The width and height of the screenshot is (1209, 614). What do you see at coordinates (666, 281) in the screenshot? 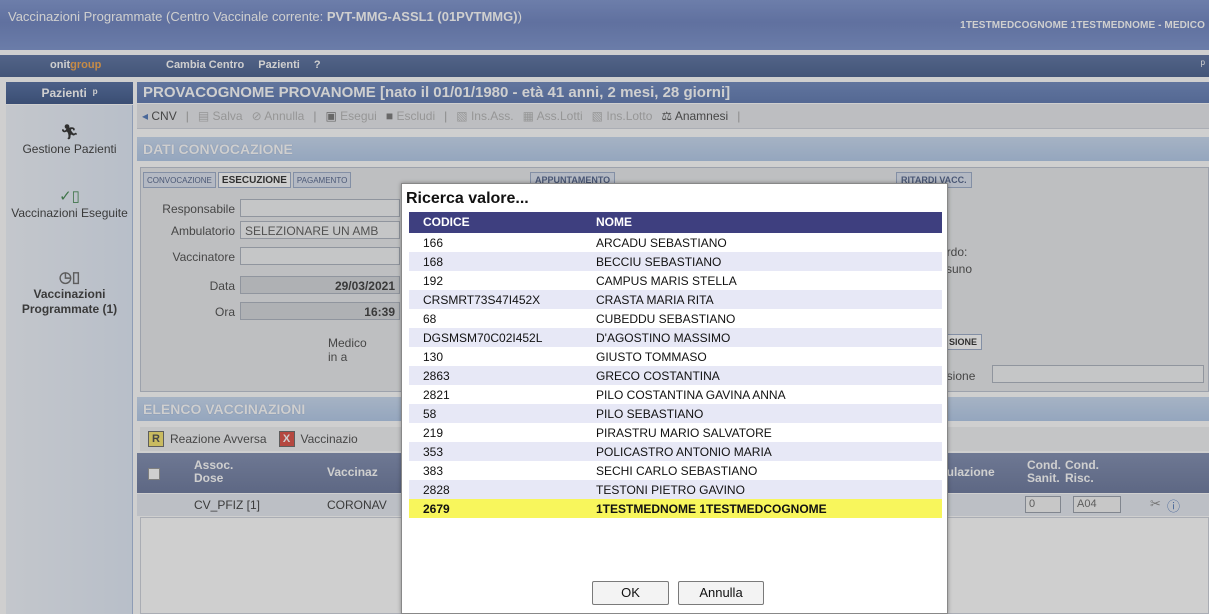
I see `cell-nome: CAMPUS MARIS STELLA` at bounding box center [666, 281].